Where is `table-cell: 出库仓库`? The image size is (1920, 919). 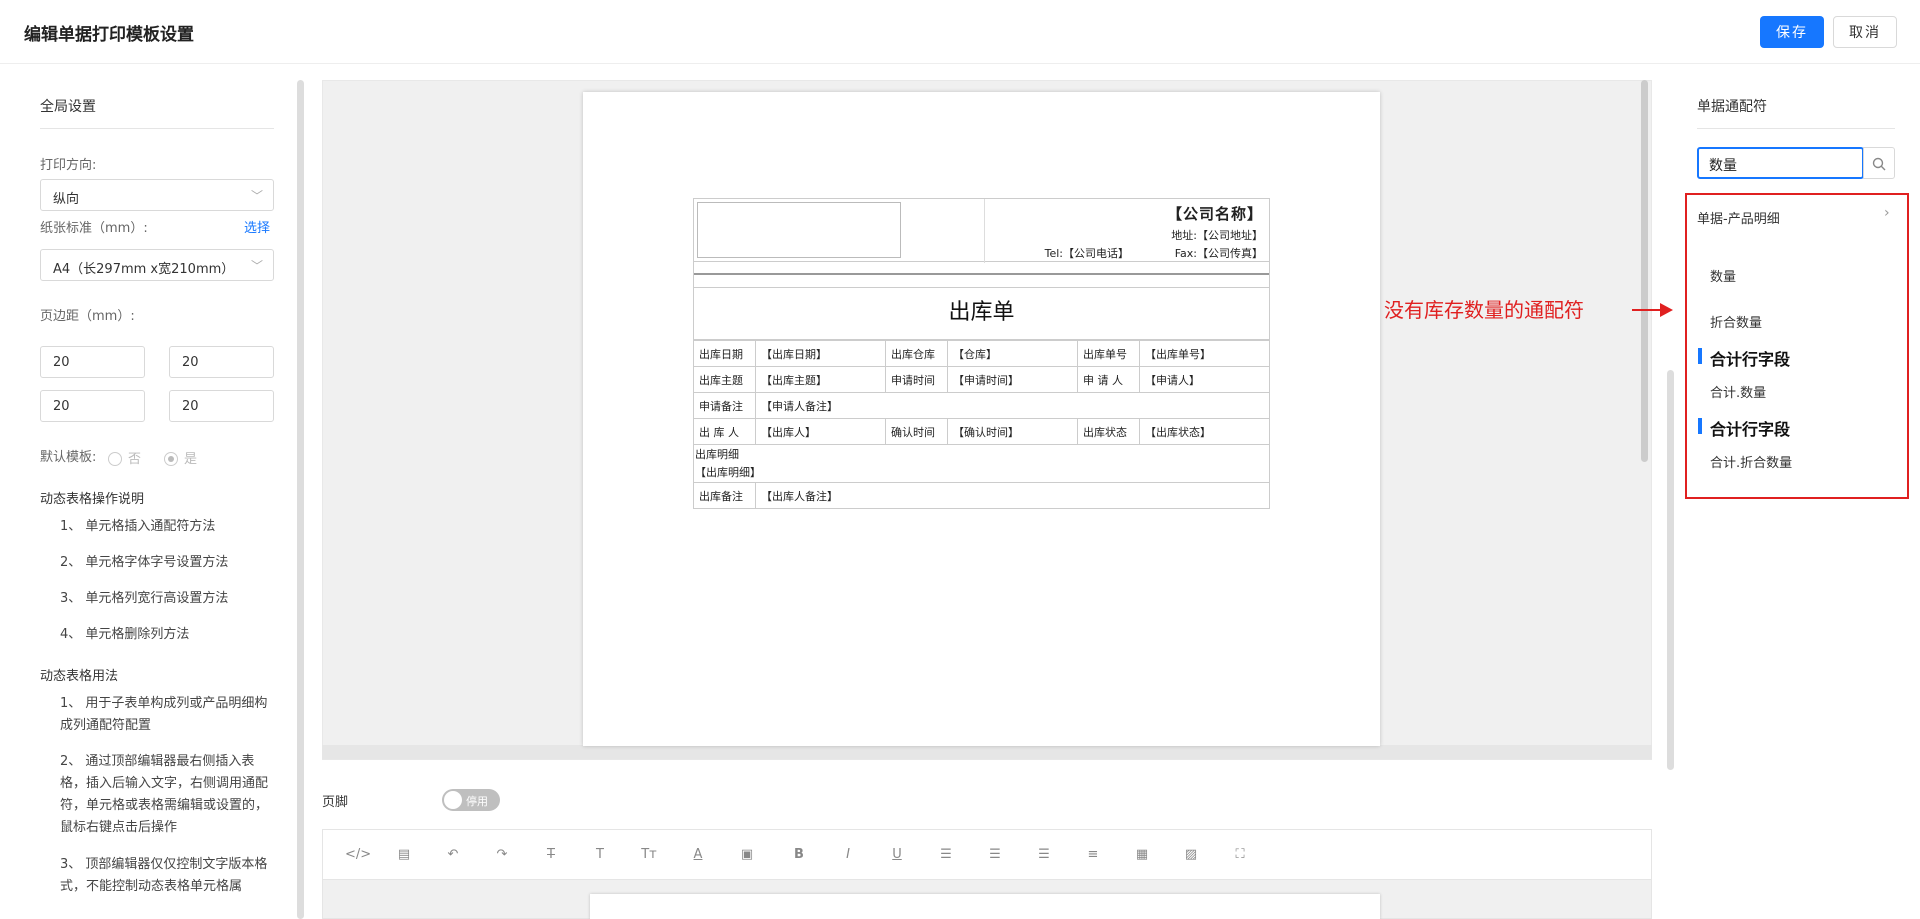
table-cell: 出库仓库 is located at coordinates (916, 353).